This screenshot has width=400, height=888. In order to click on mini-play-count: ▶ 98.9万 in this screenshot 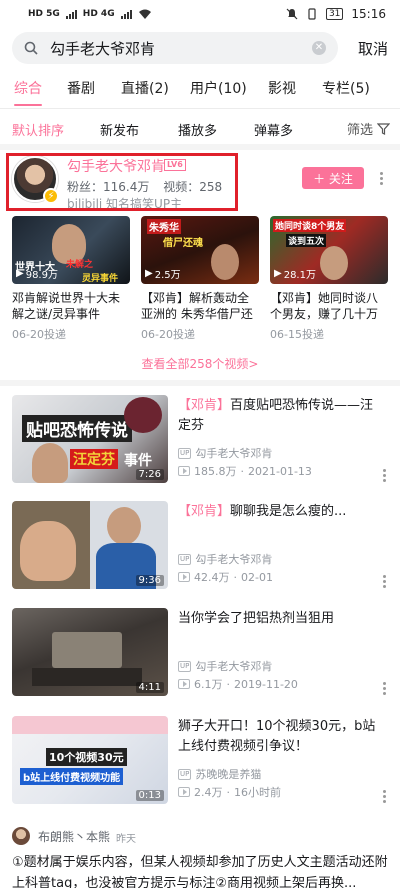, I will do `click(37, 274)`.